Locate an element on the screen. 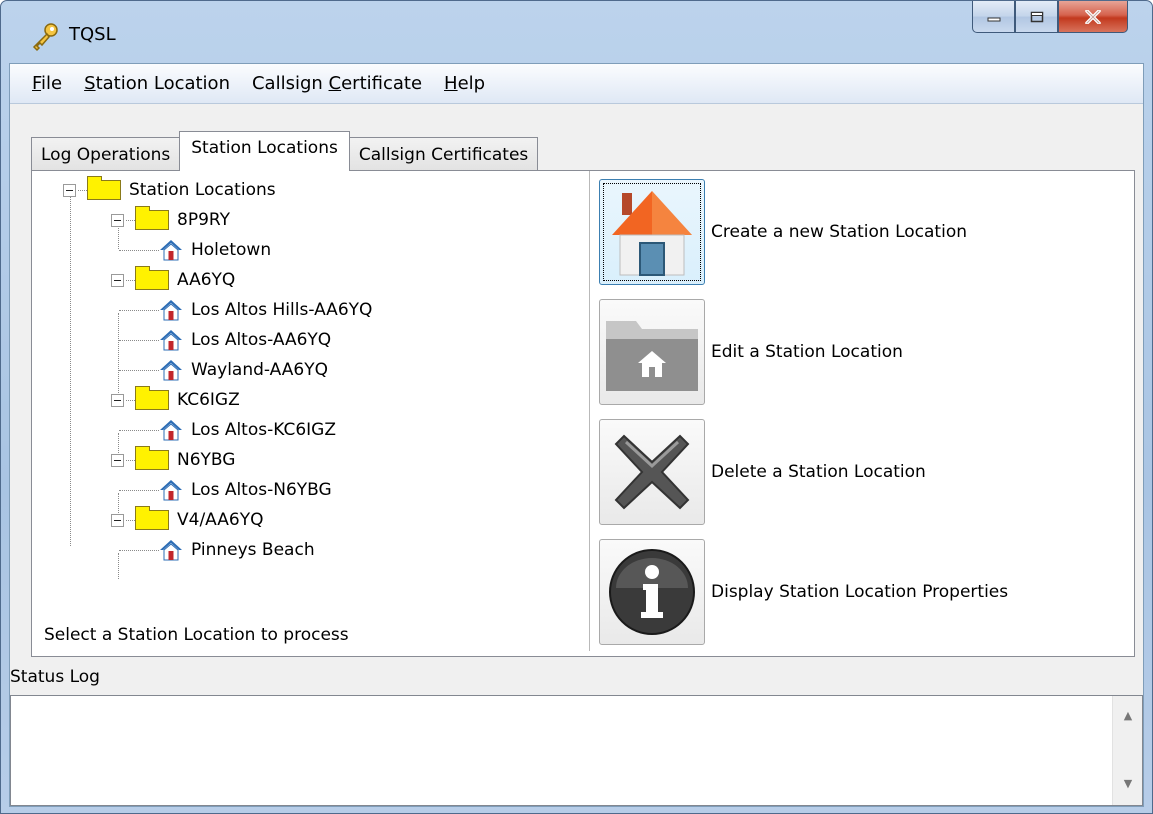 The height and width of the screenshot is (814, 1153). tree-location-node: Pinneys Beach is located at coordinates (217, 550).